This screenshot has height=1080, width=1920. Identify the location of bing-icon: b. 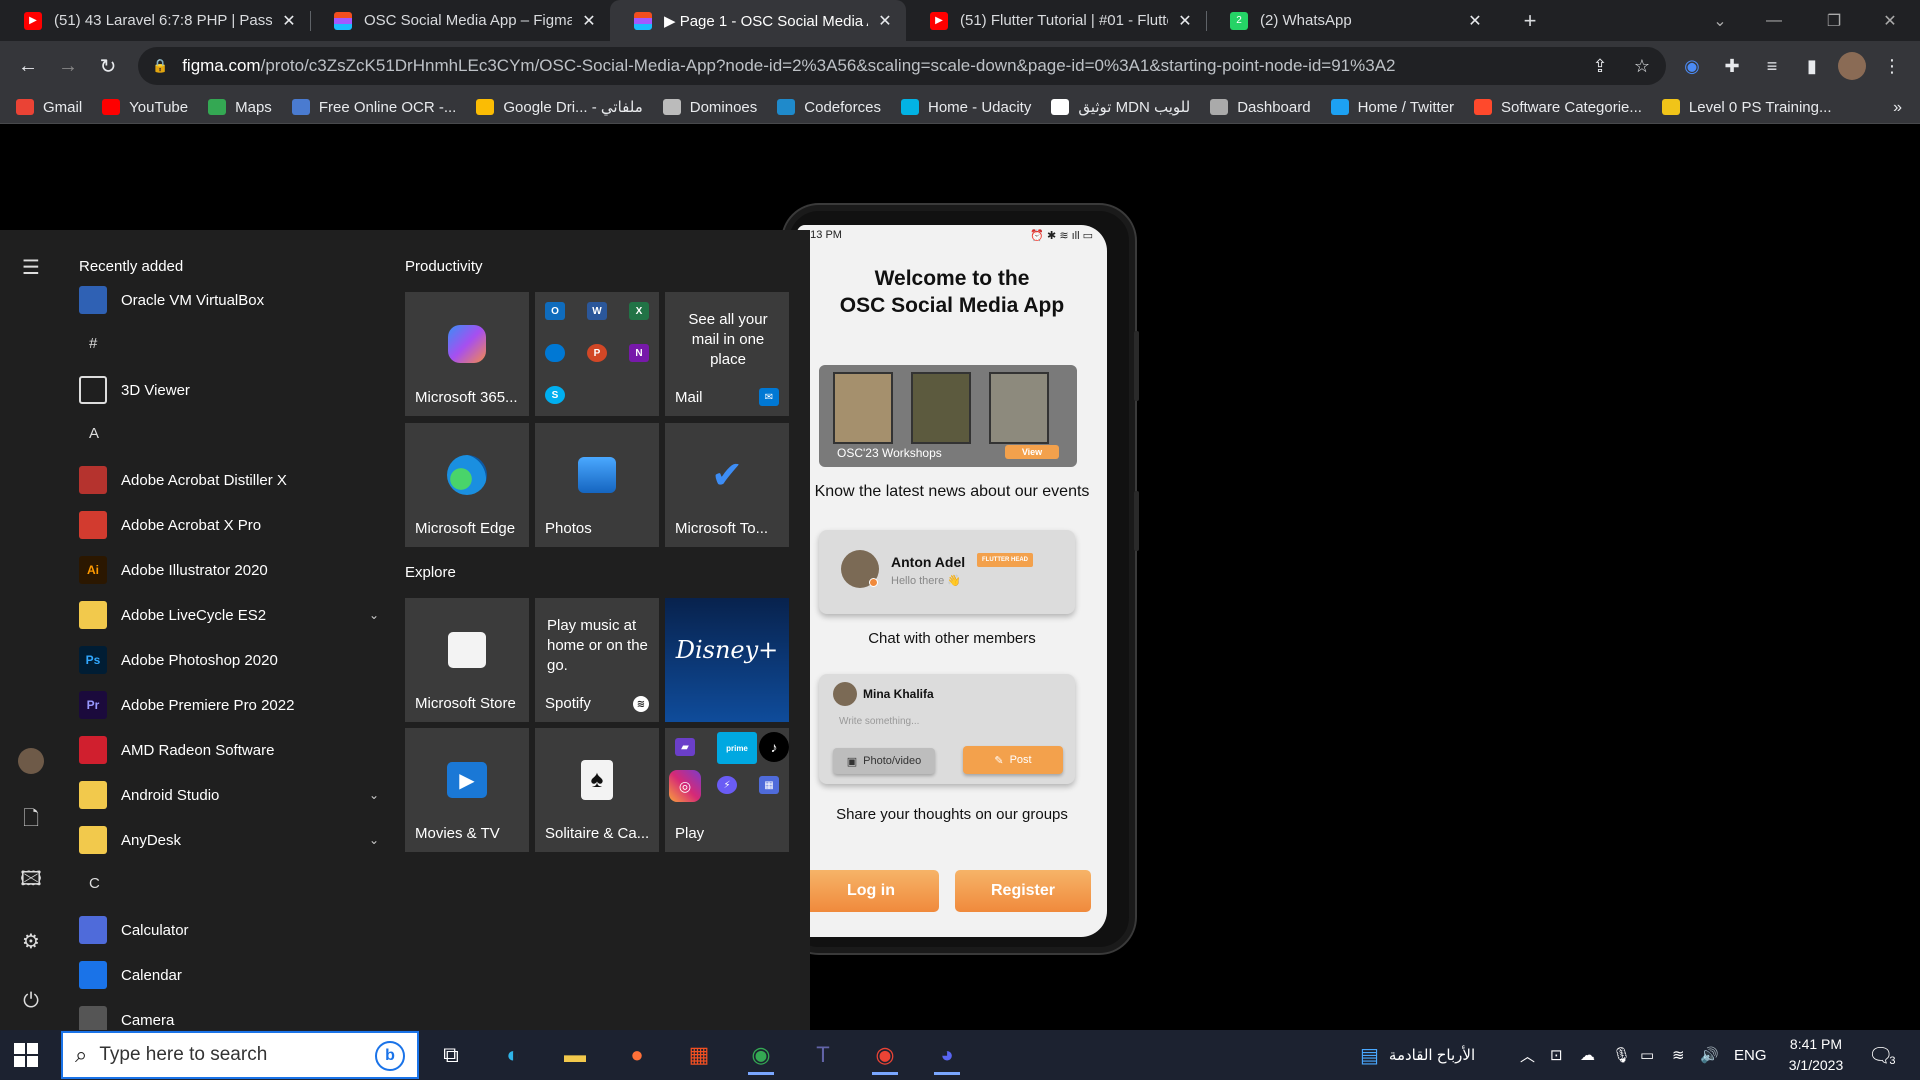
(390, 1056).